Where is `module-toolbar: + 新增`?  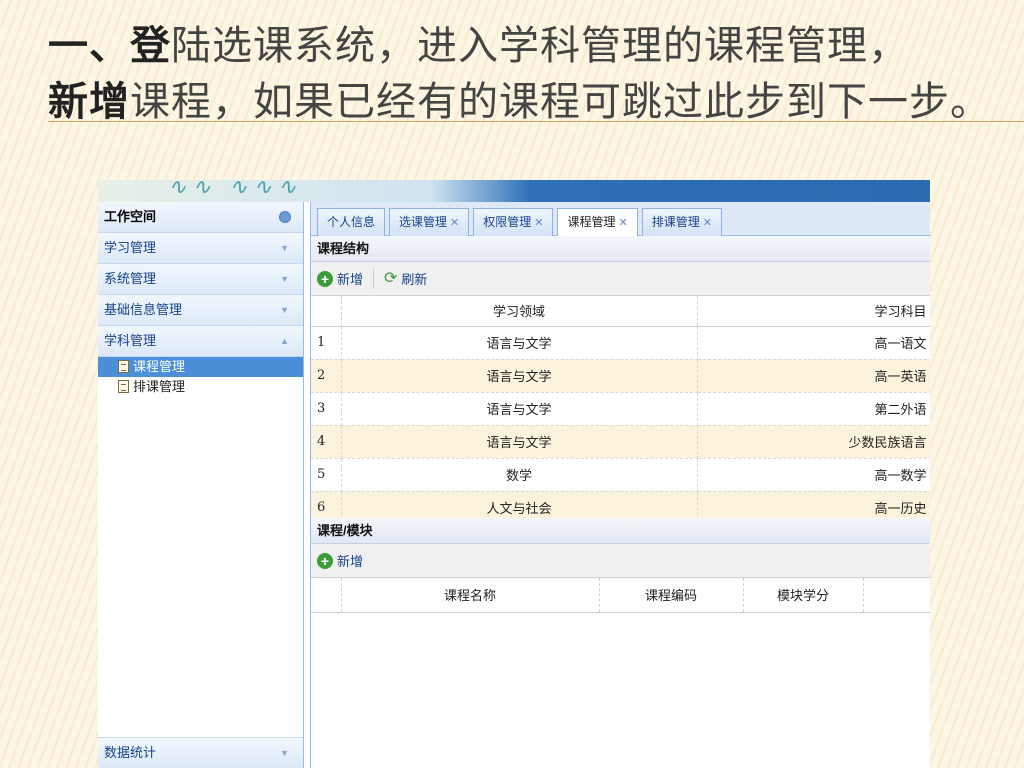
module-toolbar: + 新增 is located at coordinates (620, 561).